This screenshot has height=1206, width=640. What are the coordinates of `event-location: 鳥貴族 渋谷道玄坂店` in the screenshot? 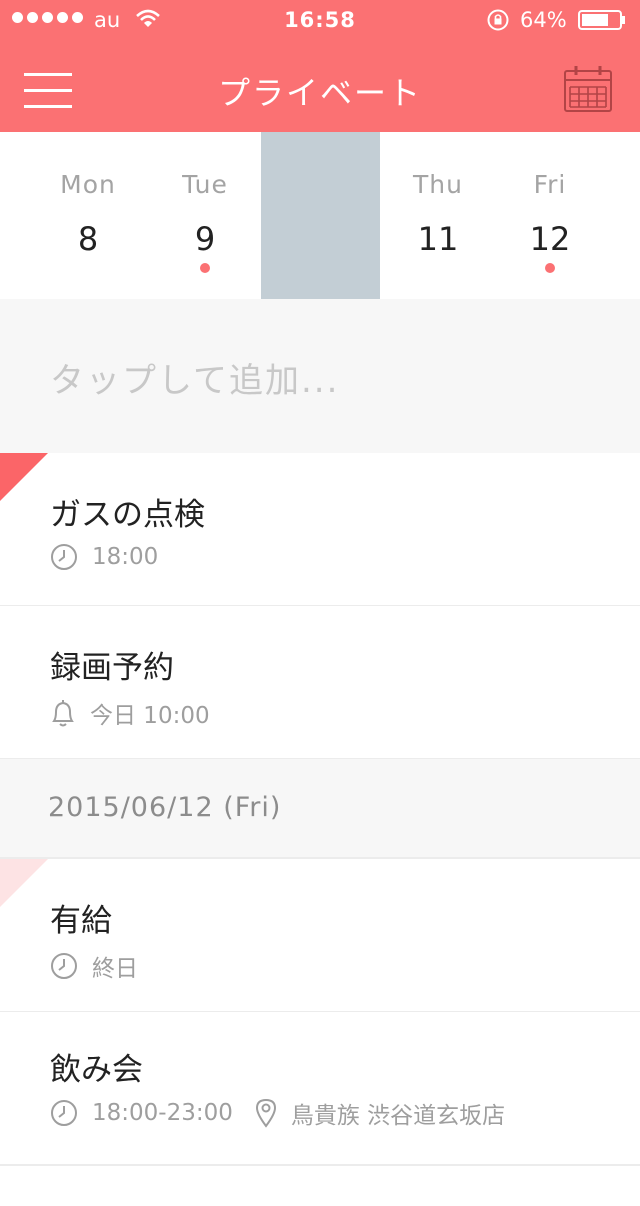 It's located at (398, 1116).